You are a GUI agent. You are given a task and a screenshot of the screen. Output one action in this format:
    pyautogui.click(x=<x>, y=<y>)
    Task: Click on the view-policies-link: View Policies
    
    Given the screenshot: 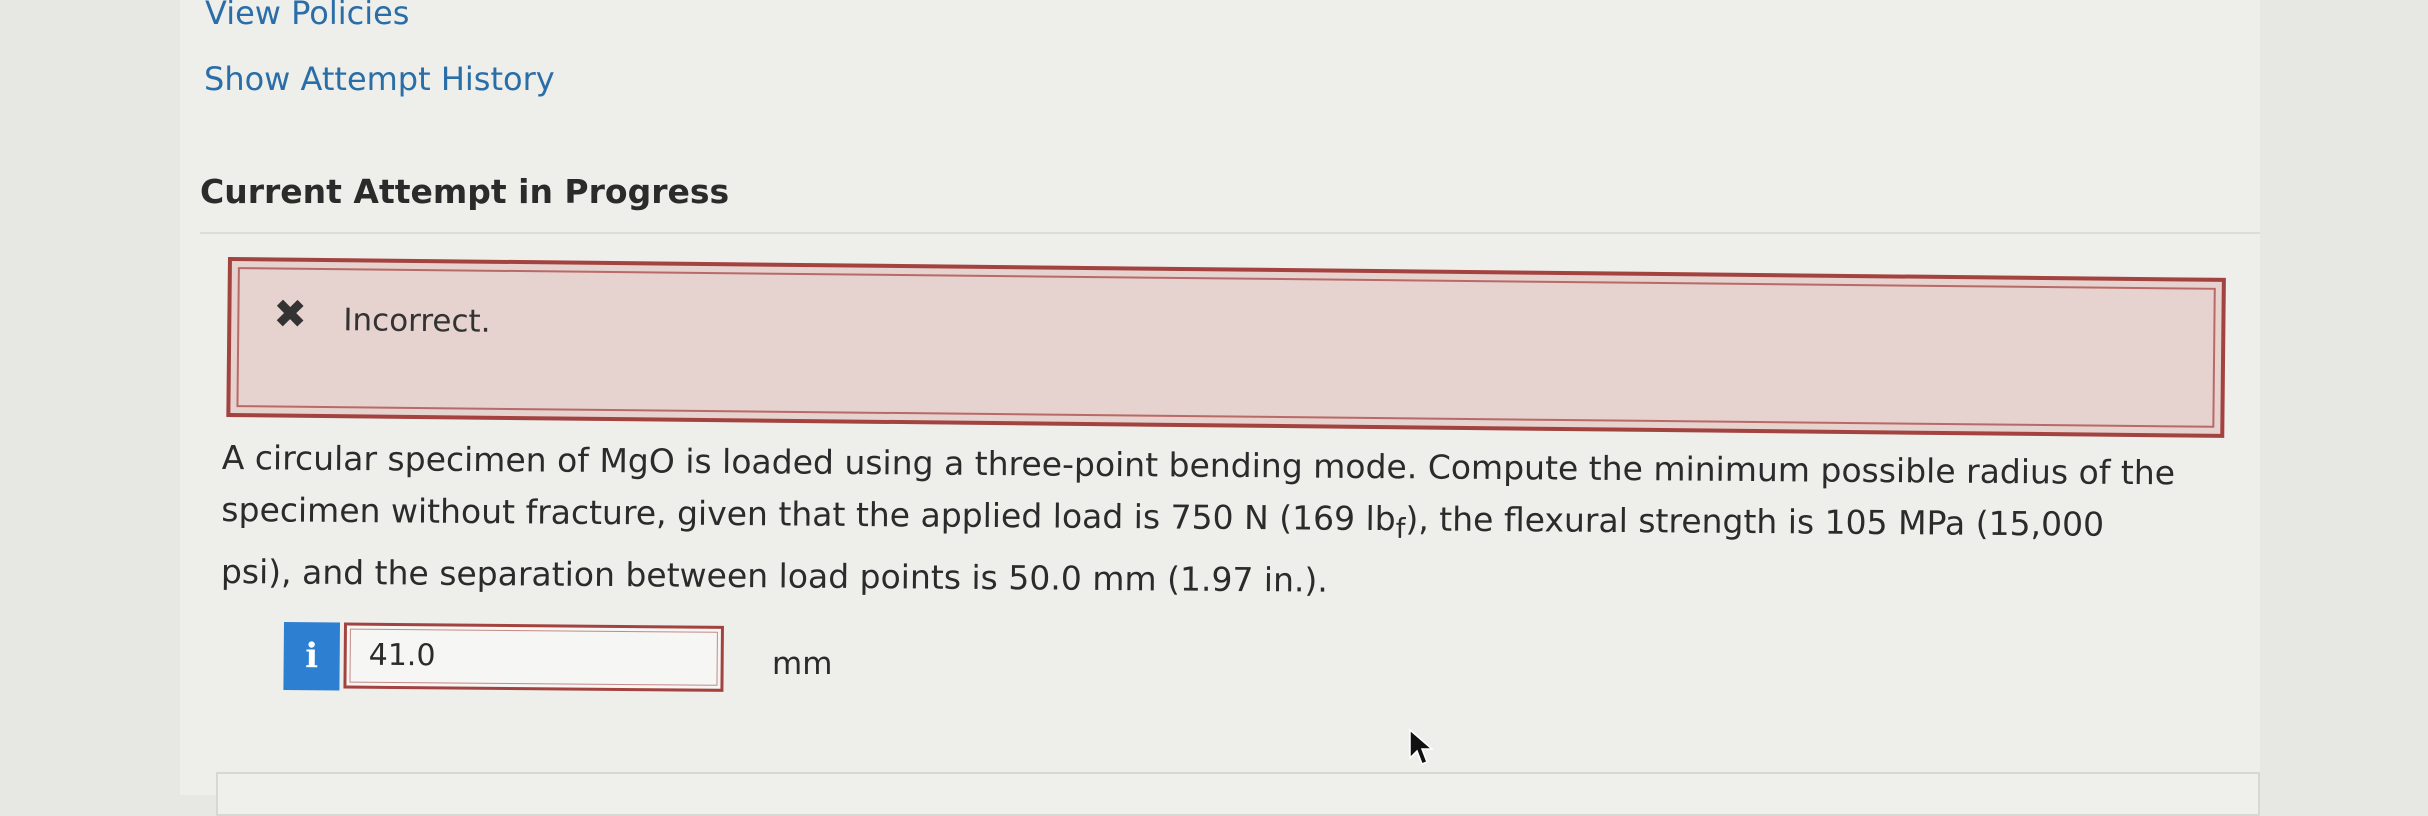 What is the action you would take?
    pyautogui.click(x=307, y=16)
    